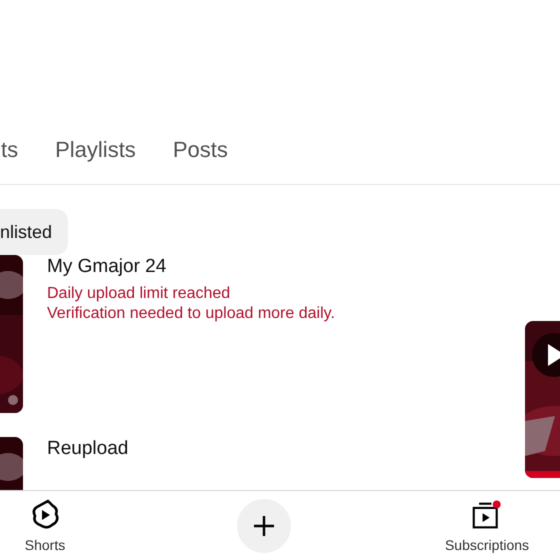  Describe the element at coordinates (95, 150) in the screenshot. I see `tab: Playlists` at that location.